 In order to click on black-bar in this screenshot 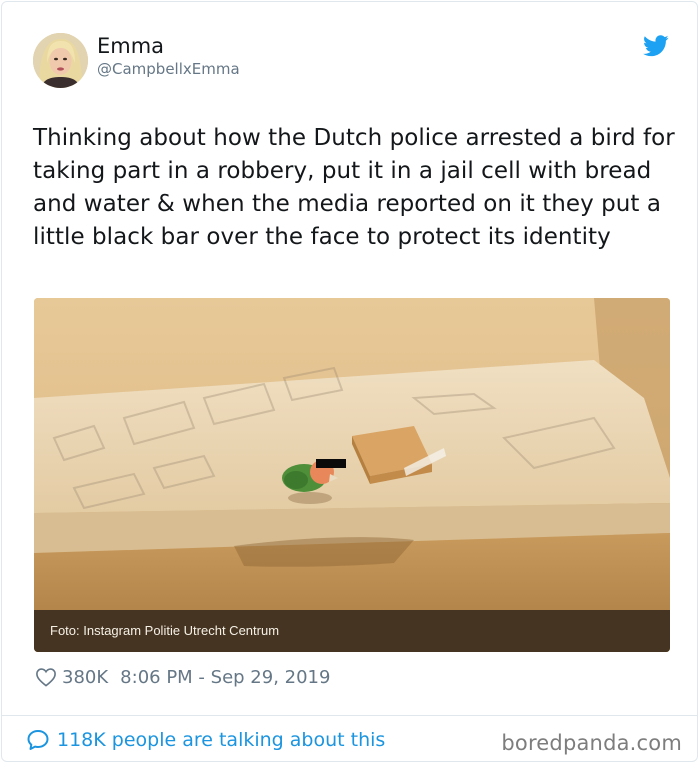, I will do `click(331, 463)`.